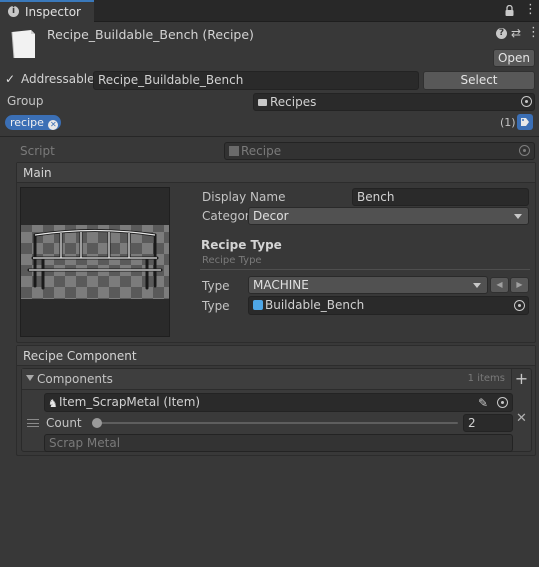 Image resolution: width=539 pixels, height=567 pixels. Describe the element at coordinates (525, 122) in the screenshot. I see `tag-icon` at that location.